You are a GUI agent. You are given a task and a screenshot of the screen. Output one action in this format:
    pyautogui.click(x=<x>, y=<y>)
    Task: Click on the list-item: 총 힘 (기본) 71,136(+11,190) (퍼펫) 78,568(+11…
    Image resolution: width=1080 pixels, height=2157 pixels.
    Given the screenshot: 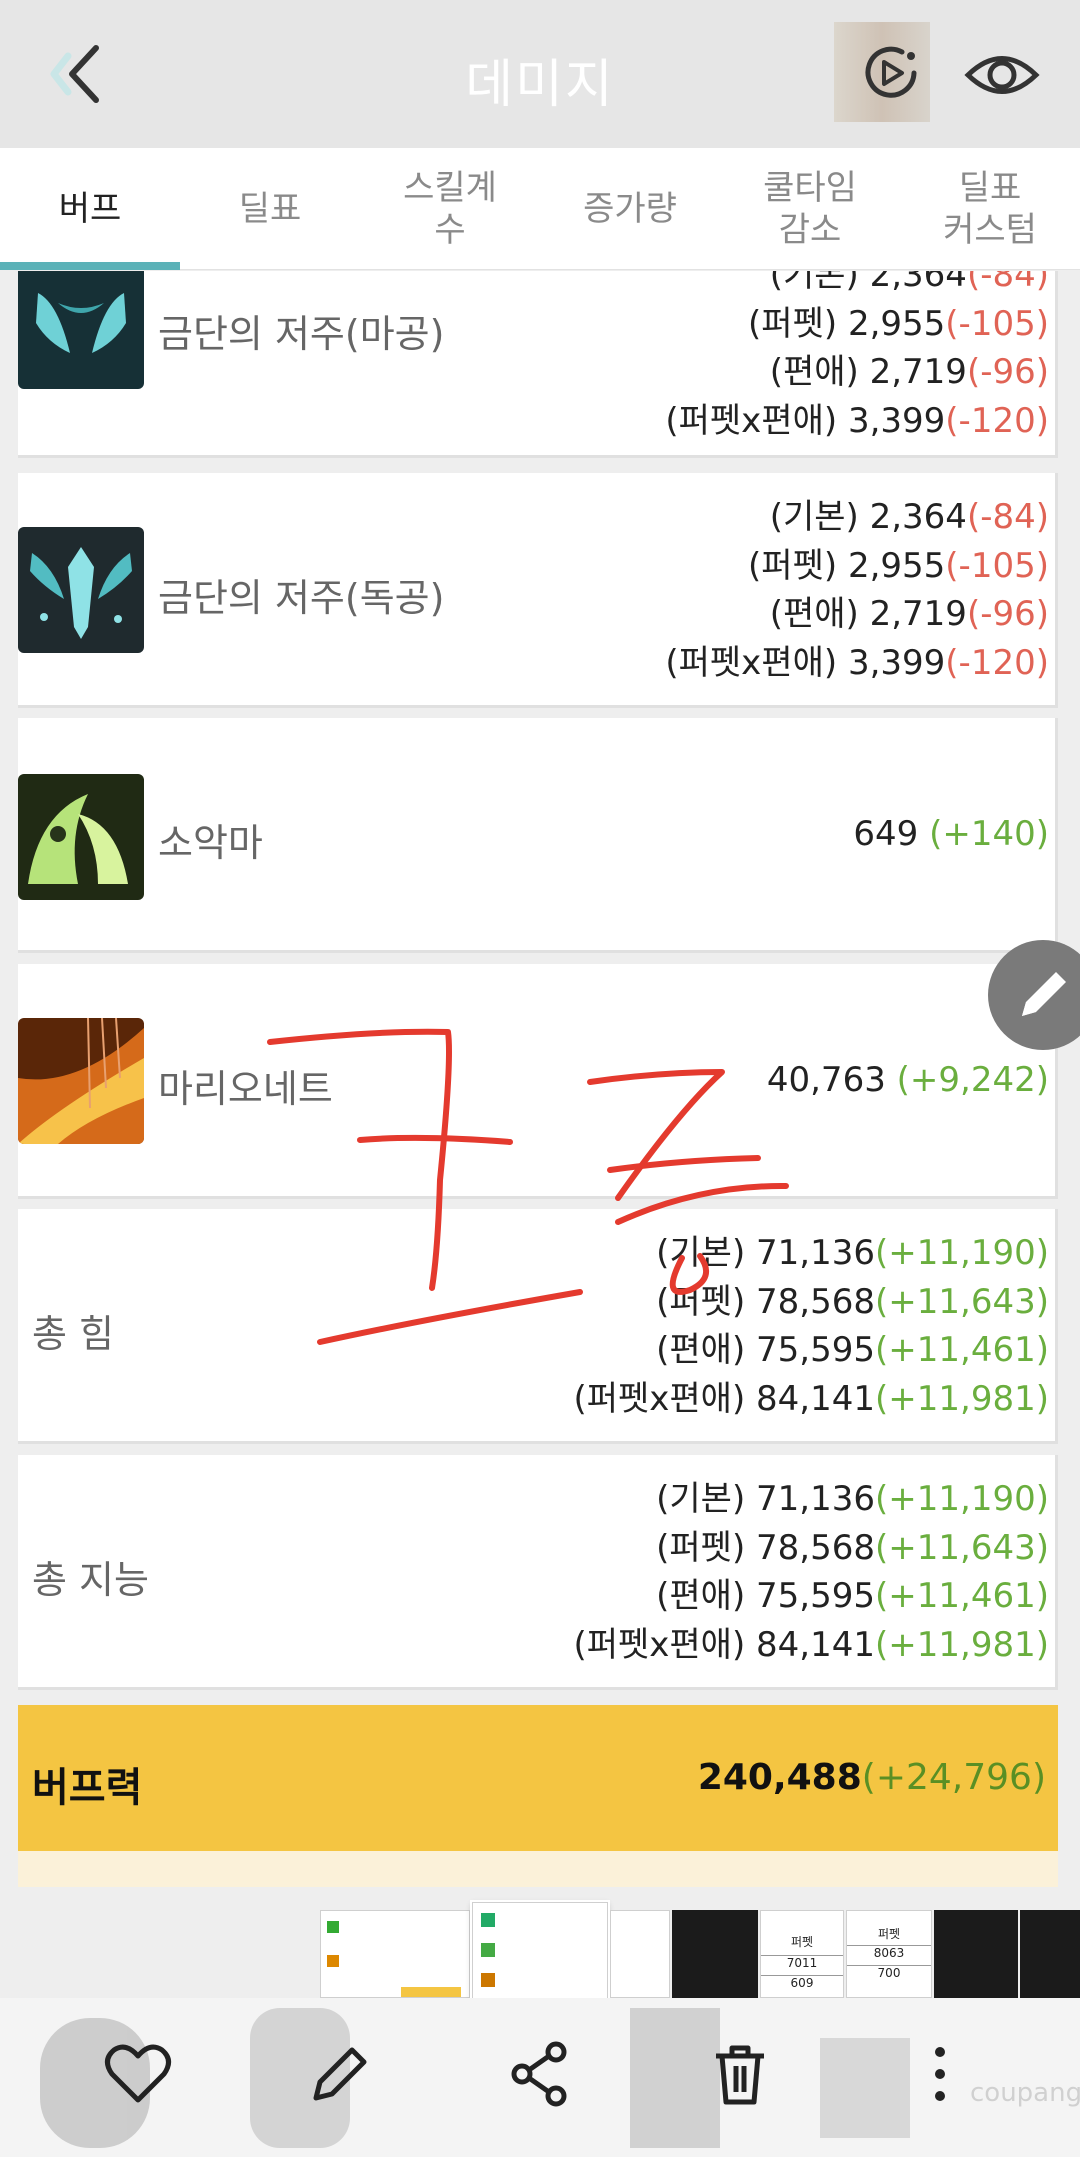 What is the action you would take?
    pyautogui.click(x=538, y=1326)
    